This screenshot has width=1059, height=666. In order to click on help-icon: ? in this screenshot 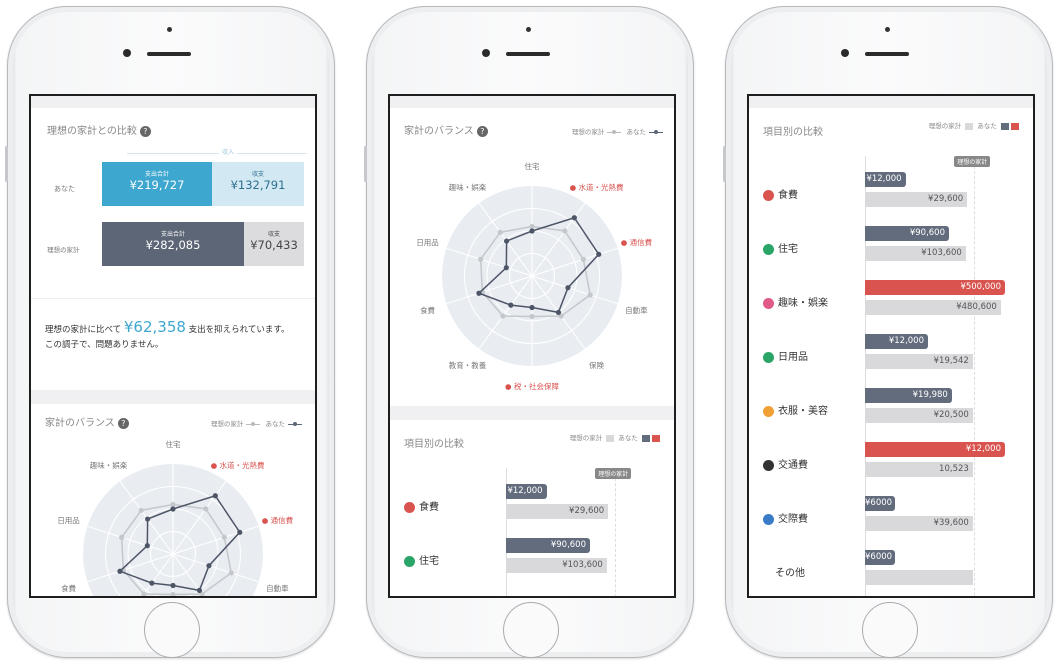, I will do `click(145, 131)`.